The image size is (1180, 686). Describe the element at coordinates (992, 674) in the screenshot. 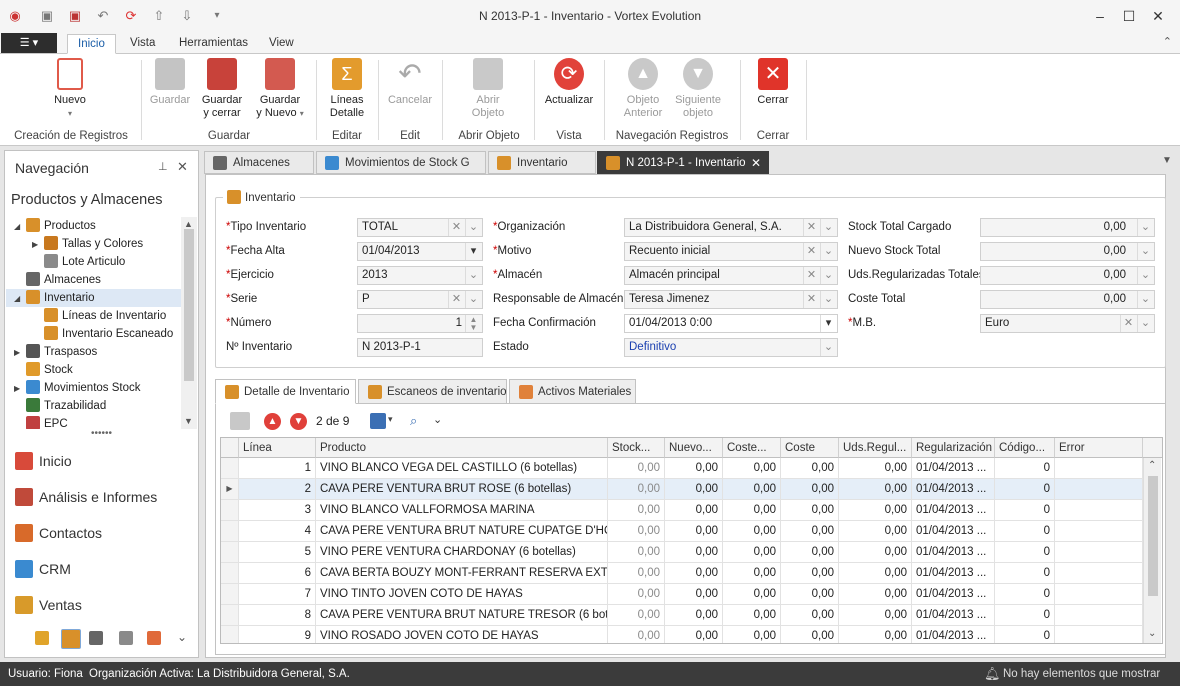

I see `bell-icon: 🔔︎` at that location.